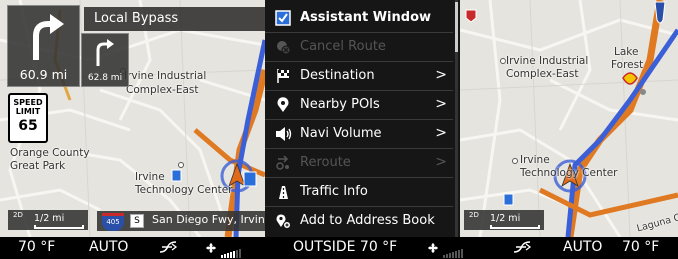  I want to click on menu-item-destination: Destination >, so click(359, 76).